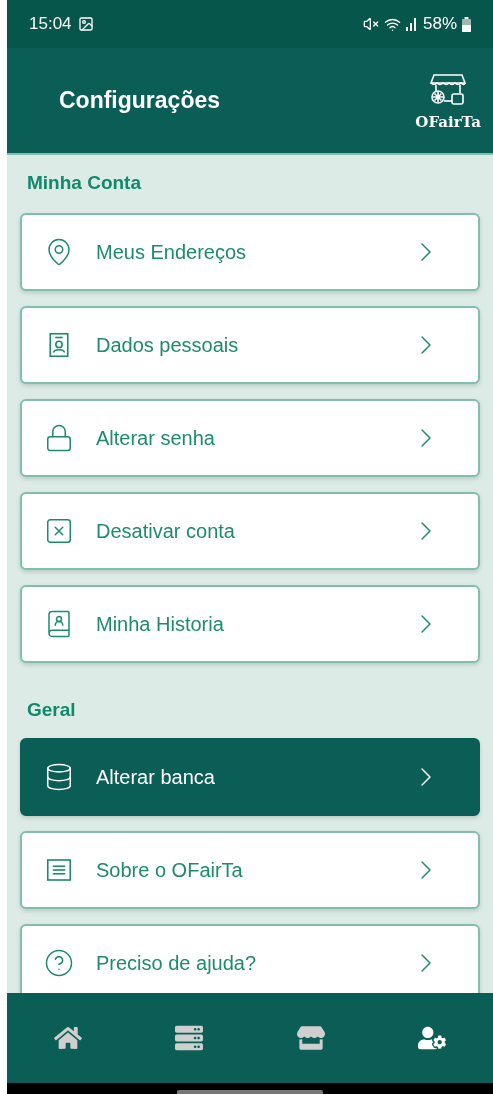  Describe the element at coordinates (85, 24) in the screenshot. I see `image-icon` at that location.